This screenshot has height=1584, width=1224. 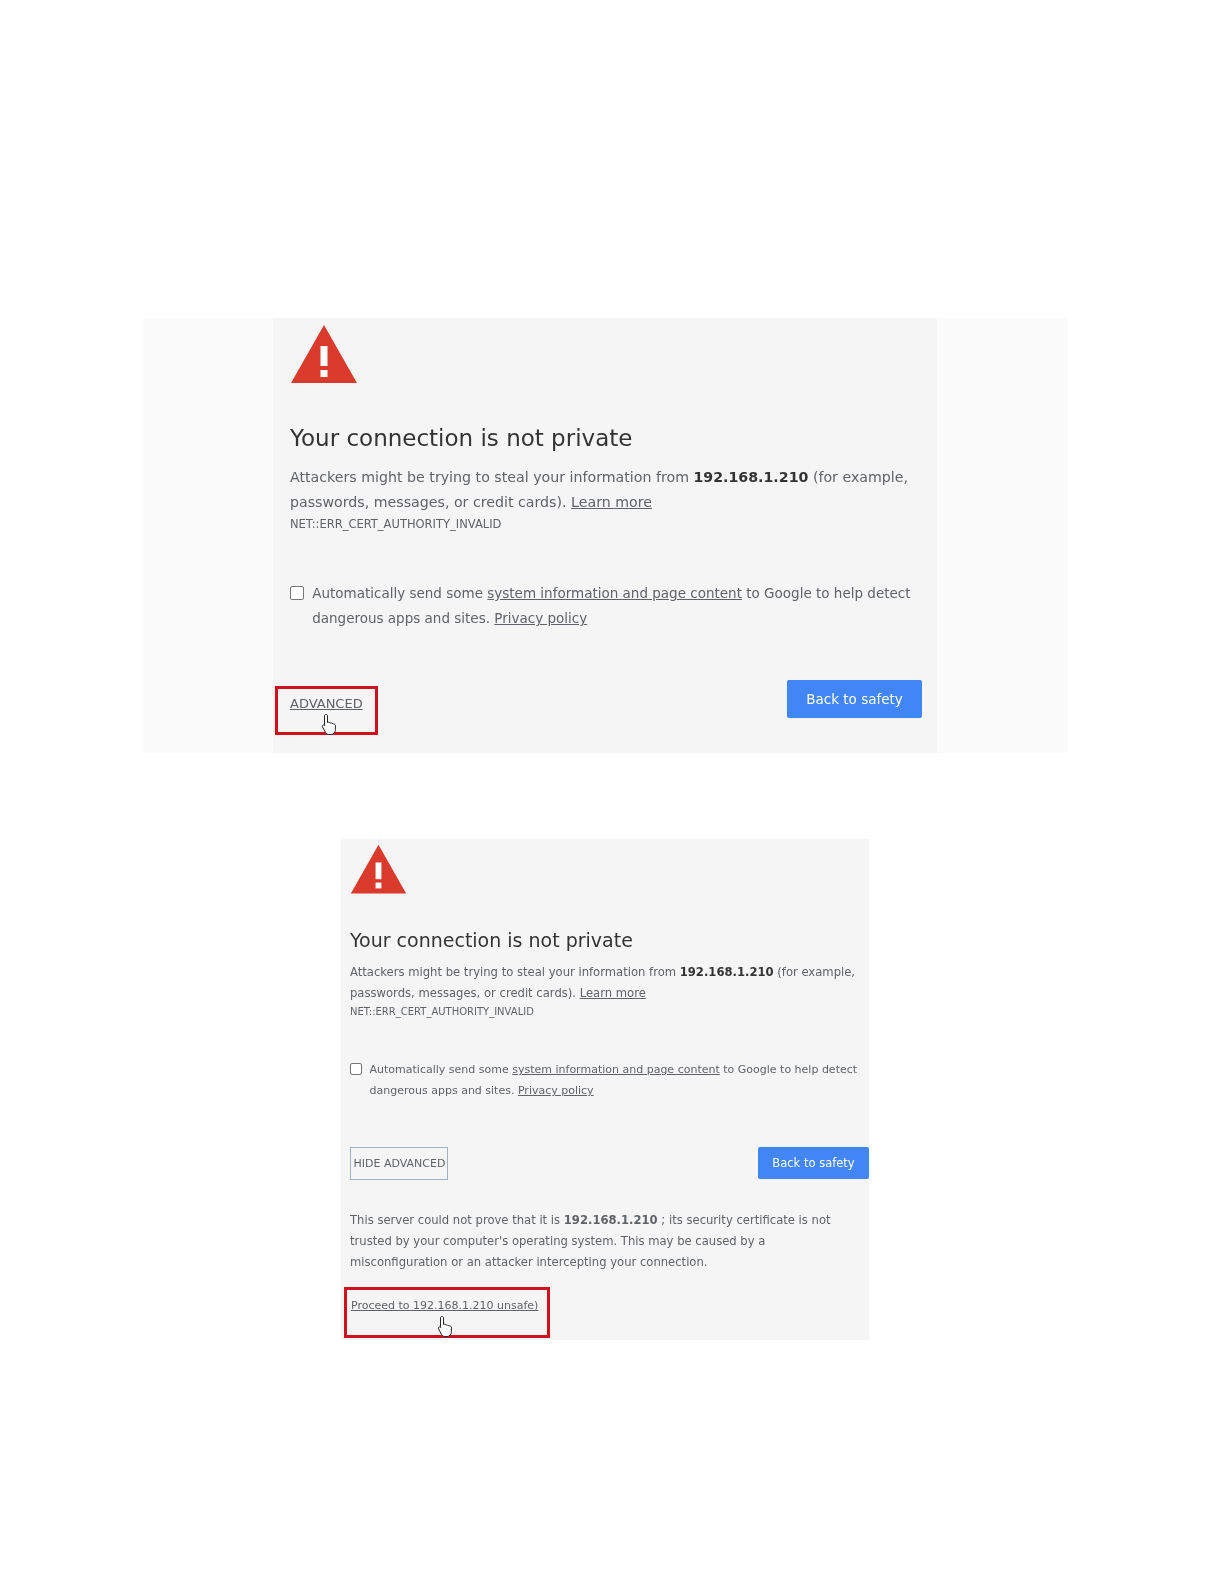 I want to click on advanced-link: ADVANCED, so click(x=326, y=704).